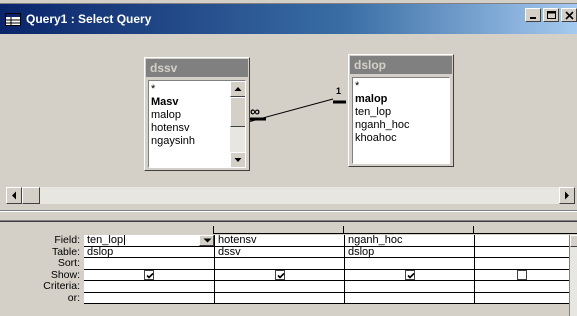 The image size is (577, 316). Describe the element at coordinates (296, 110) in the screenshot. I see `relationship-line` at that location.